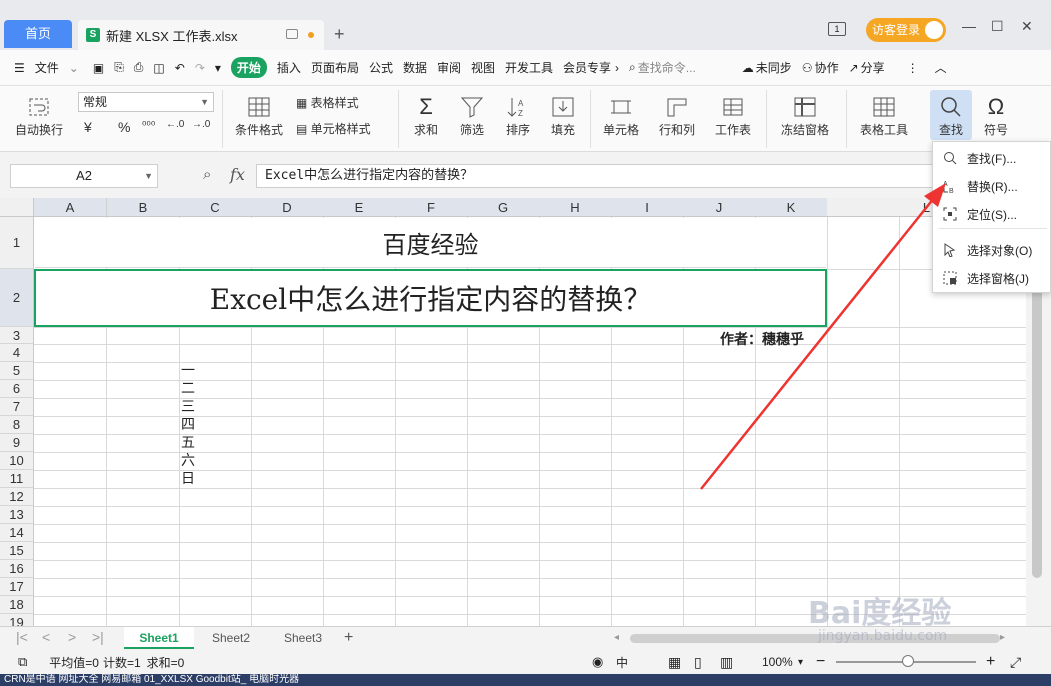 The height and width of the screenshot is (686, 1051). I want to click on row-header-4: 4, so click(17, 353).